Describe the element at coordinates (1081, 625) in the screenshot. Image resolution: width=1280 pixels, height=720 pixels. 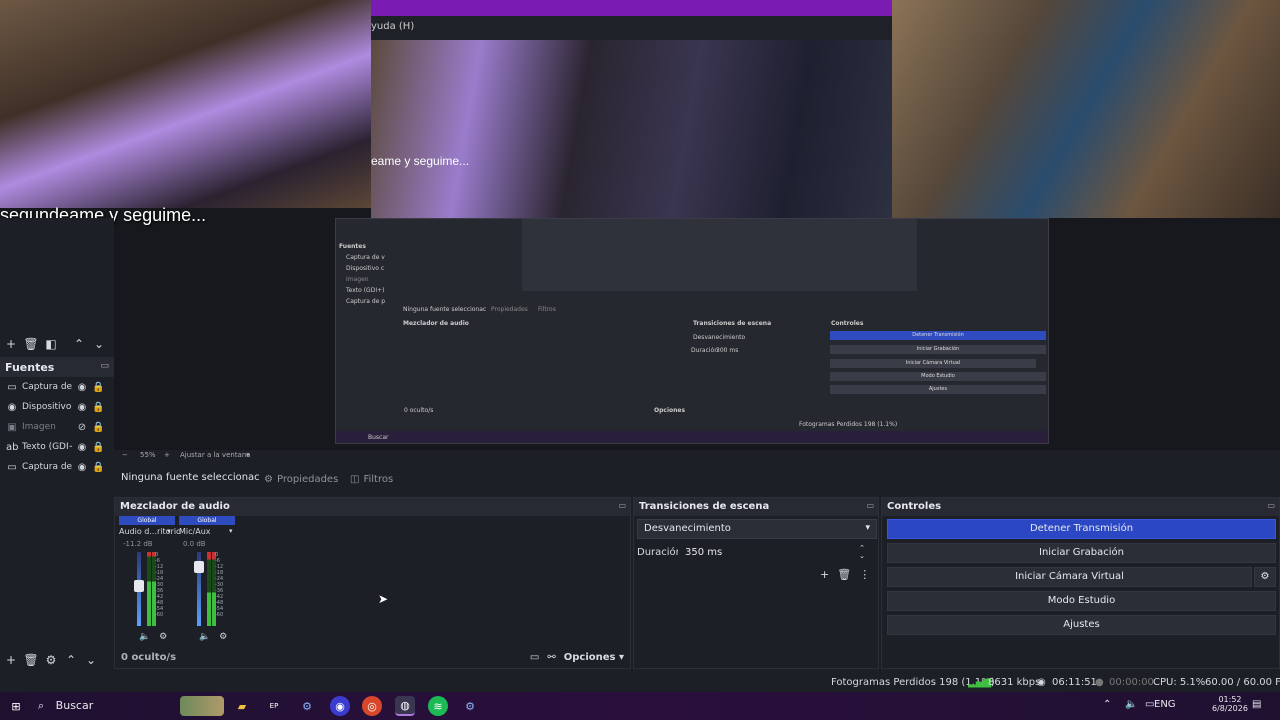
I see `settings-button: Ajustes` at that location.